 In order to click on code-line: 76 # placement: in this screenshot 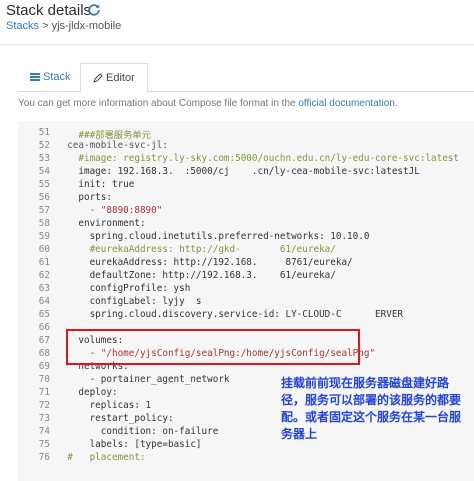, I will do `click(246, 458)`.